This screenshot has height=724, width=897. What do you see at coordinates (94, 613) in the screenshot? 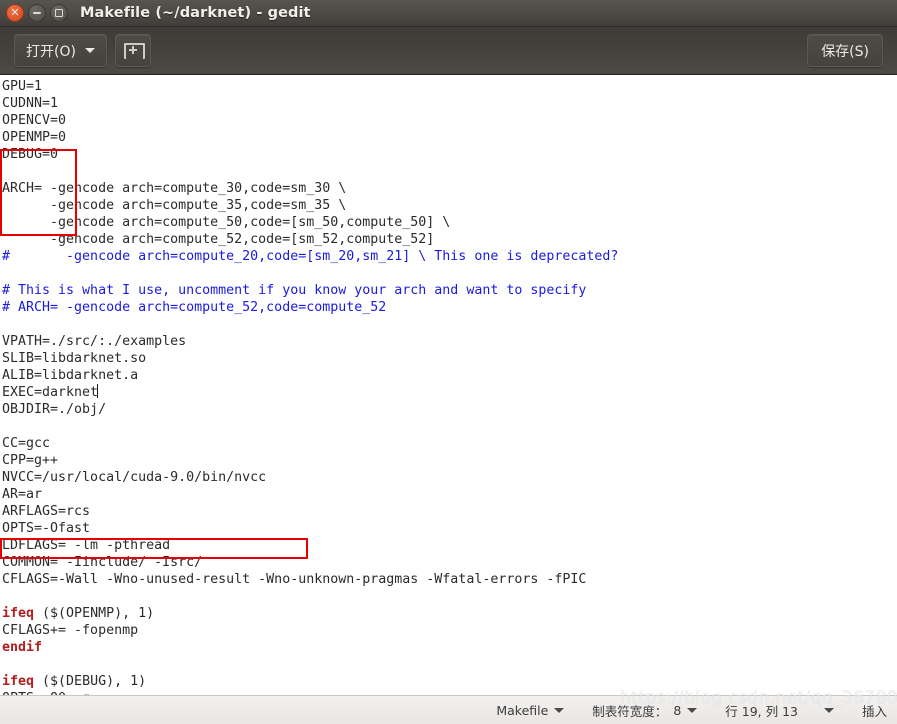
I see `code-text: ($(OPENMP), 1)` at bounding box center [94, 613].